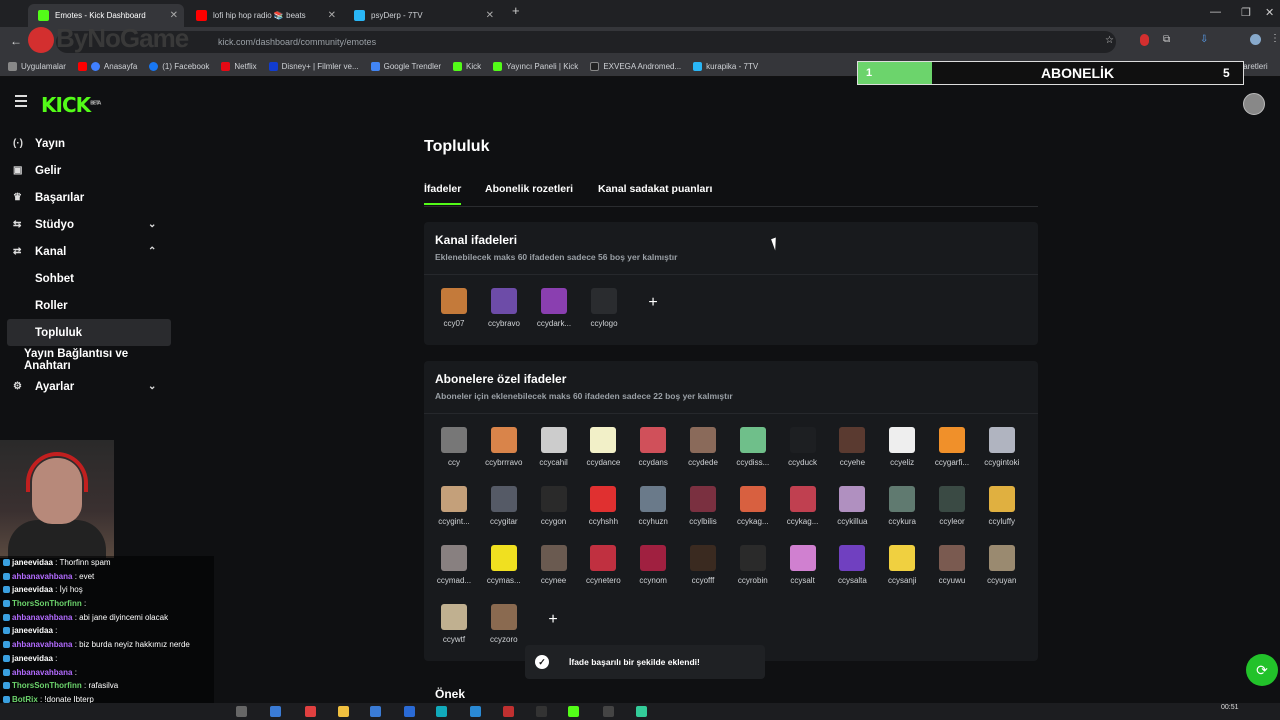 This screenshot has height=720, width=1280. What do you see at coordinates (902, 565) in the screenshot?
I see `emote-item: ccysanji` at bounding box center [902, 565].